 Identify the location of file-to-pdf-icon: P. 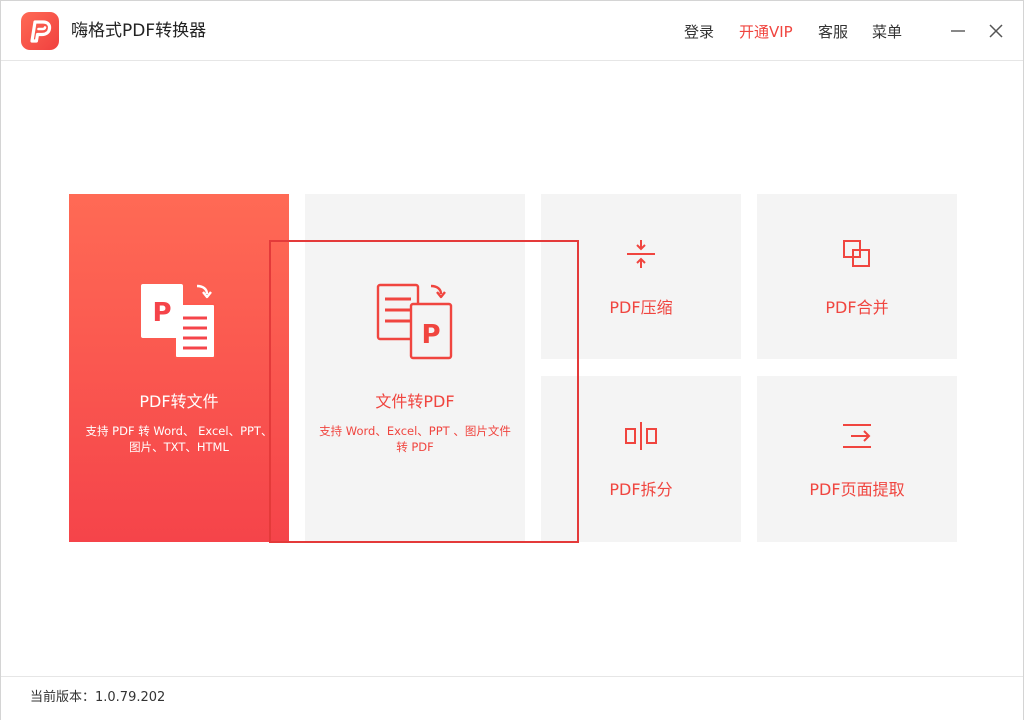
(414, 321).